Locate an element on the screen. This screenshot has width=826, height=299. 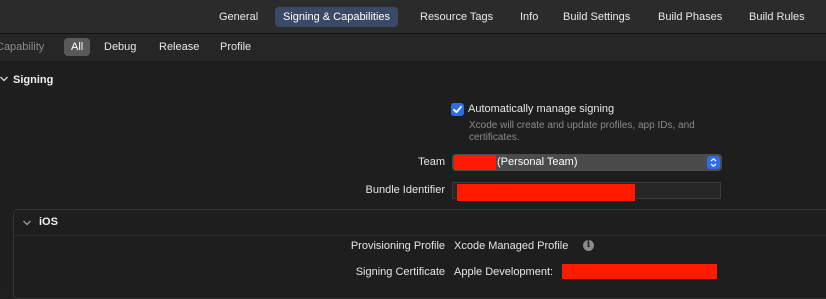
tab-resource-tags: Resource Tags is located at coordinates (456, 17).